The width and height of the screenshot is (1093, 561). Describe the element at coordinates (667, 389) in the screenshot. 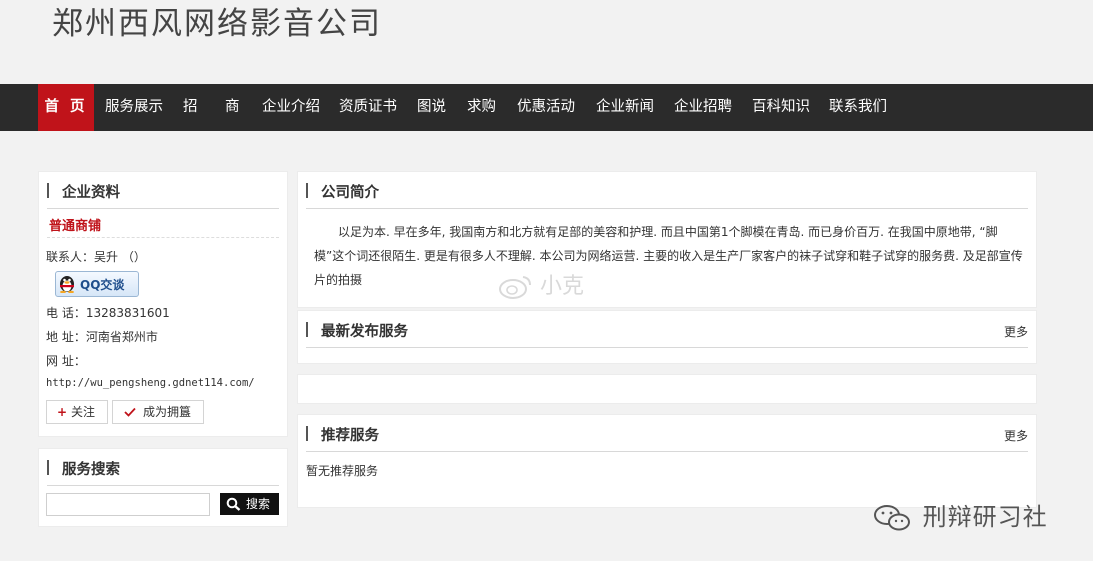

I see `empty-panel` at that location.